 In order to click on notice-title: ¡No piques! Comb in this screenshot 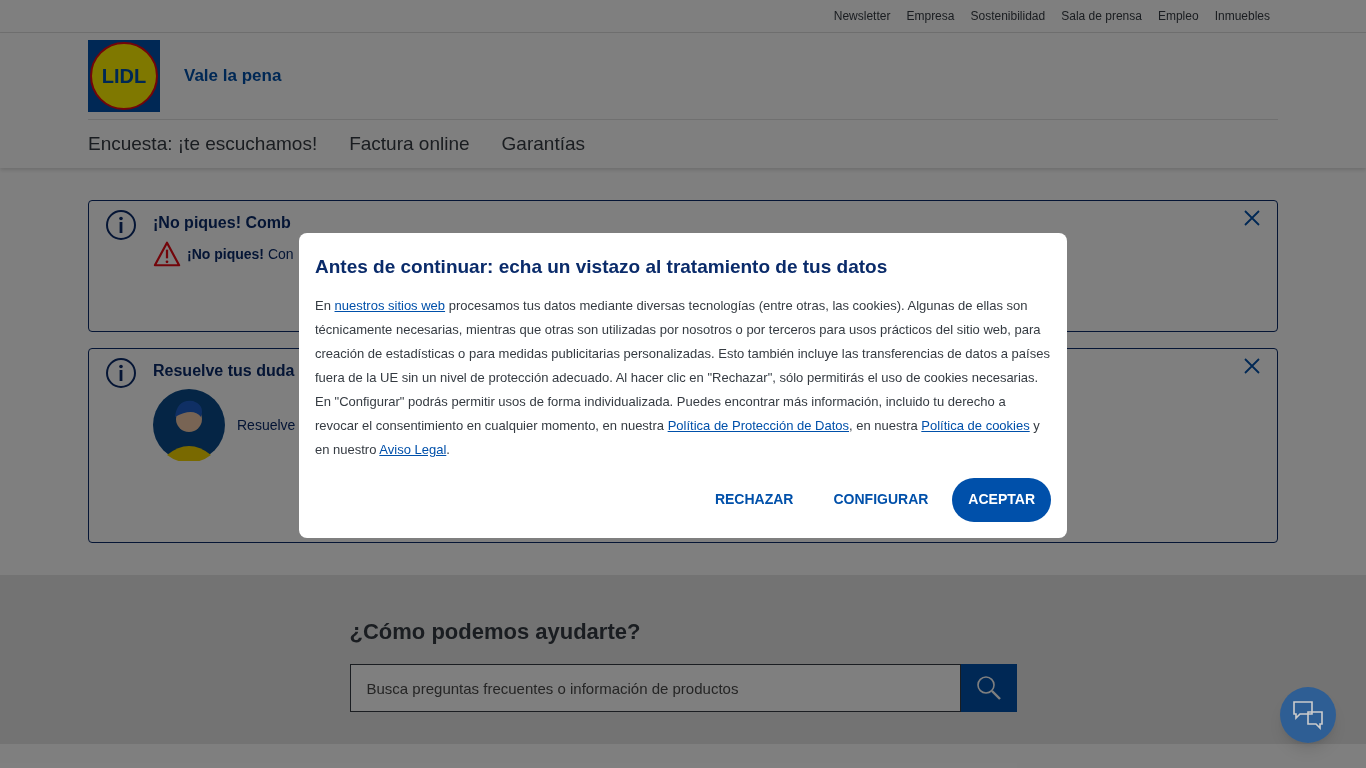, I will do `click(222, 223)`.